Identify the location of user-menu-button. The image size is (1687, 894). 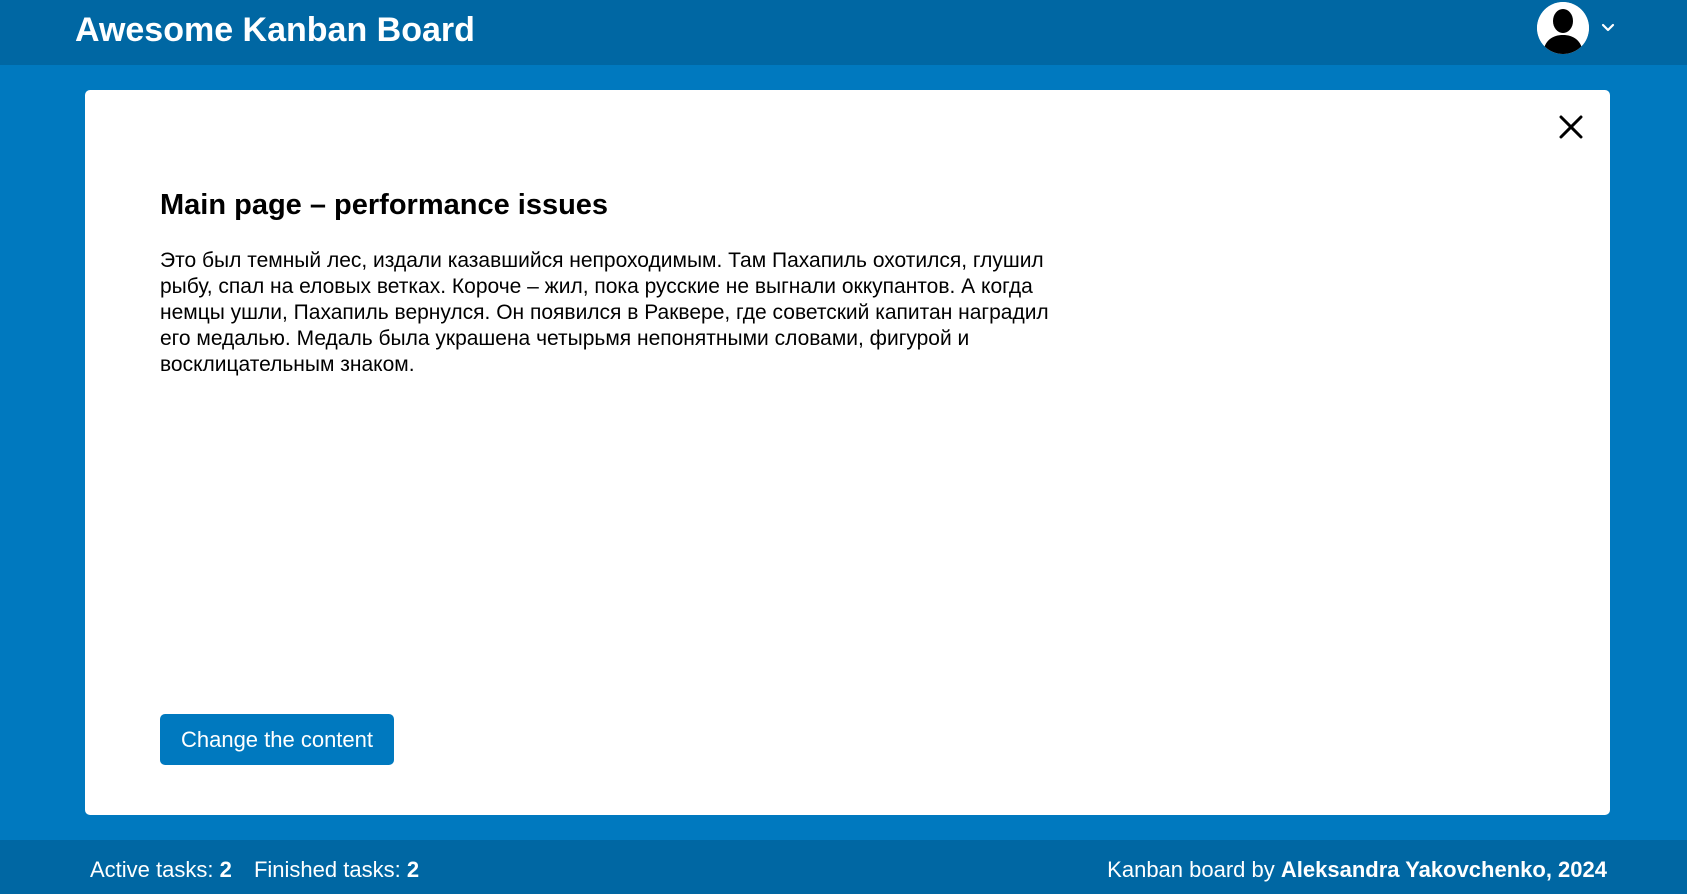
(1577, 29).